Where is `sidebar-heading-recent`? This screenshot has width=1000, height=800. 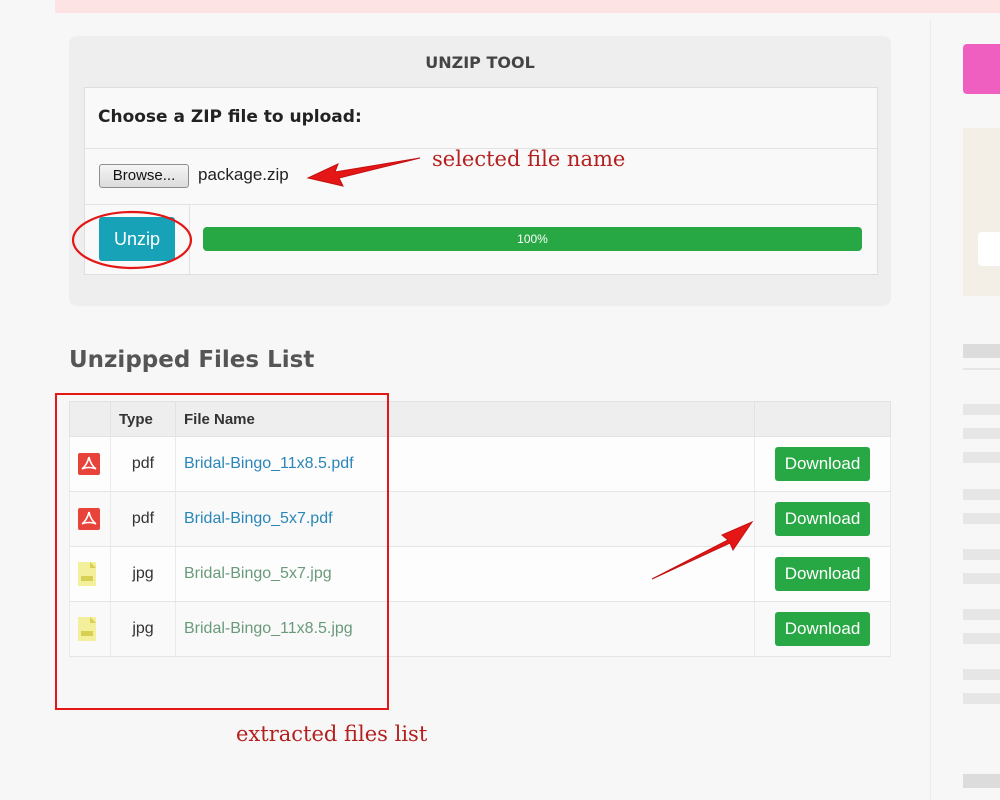
sidebar-heading-recent is located at coordinates (981, 351).